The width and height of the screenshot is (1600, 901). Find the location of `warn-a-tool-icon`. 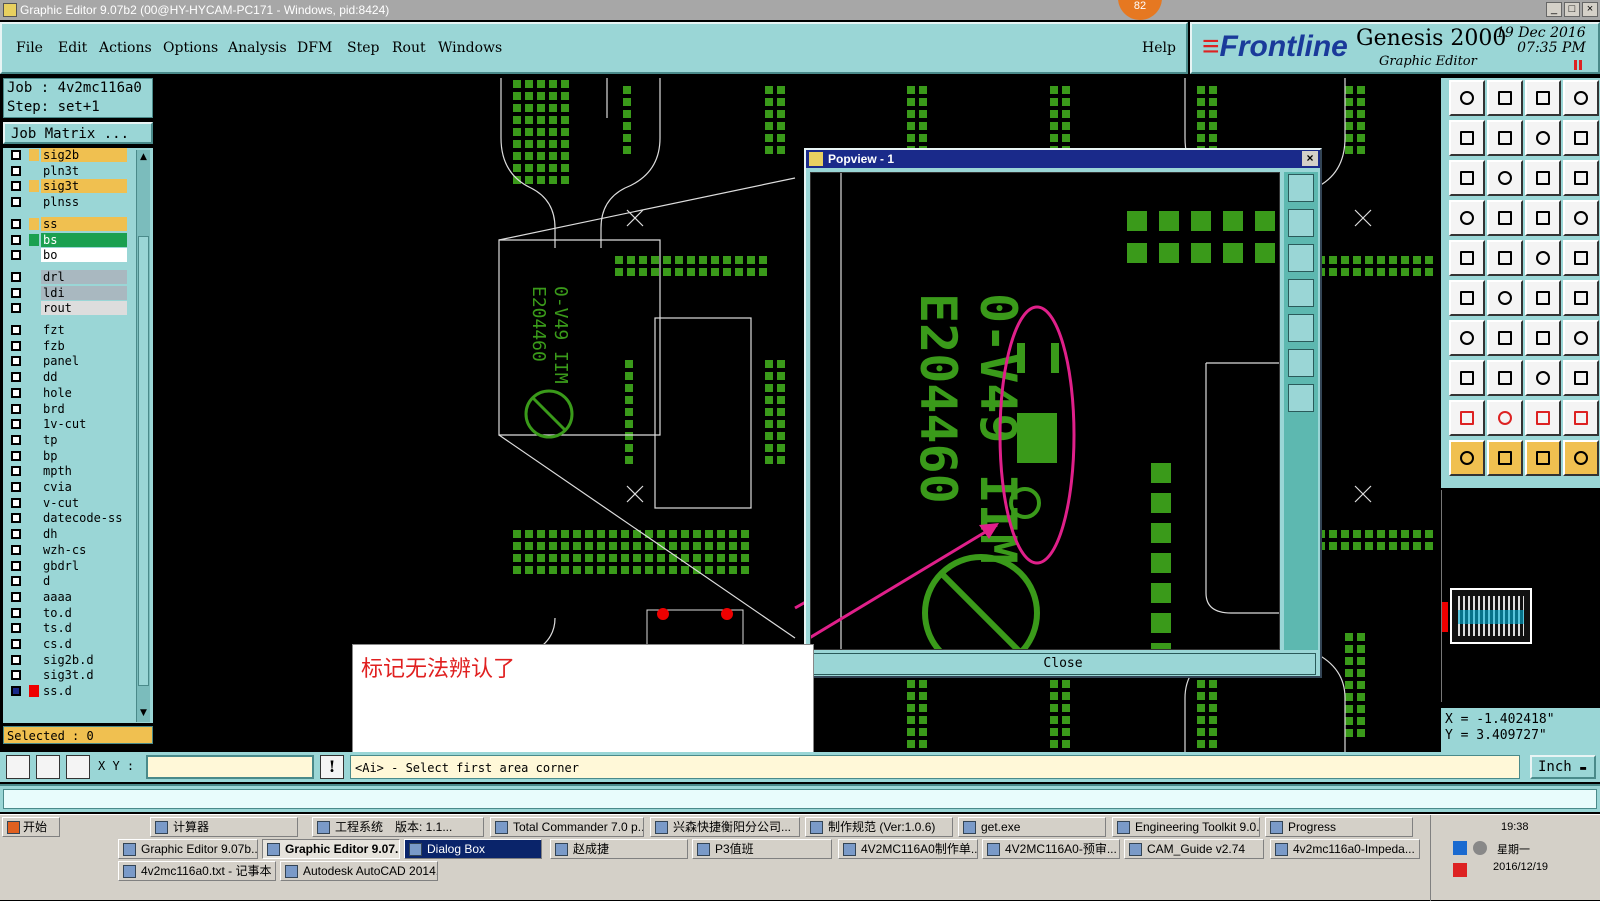

warn-a-tool-icon is located at coordinates (1467, 418).